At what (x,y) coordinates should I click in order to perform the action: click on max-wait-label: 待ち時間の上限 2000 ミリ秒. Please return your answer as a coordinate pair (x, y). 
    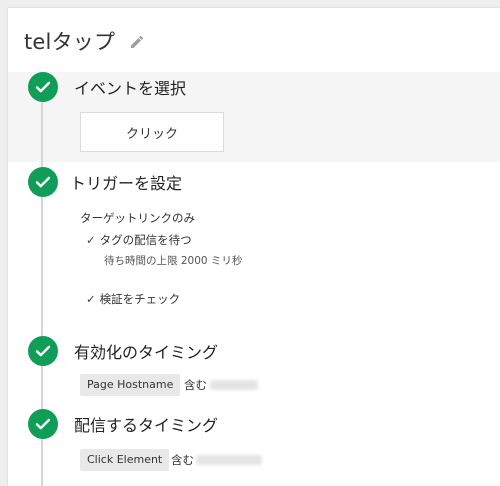
    Looking at the image, I should click on (173, 261).